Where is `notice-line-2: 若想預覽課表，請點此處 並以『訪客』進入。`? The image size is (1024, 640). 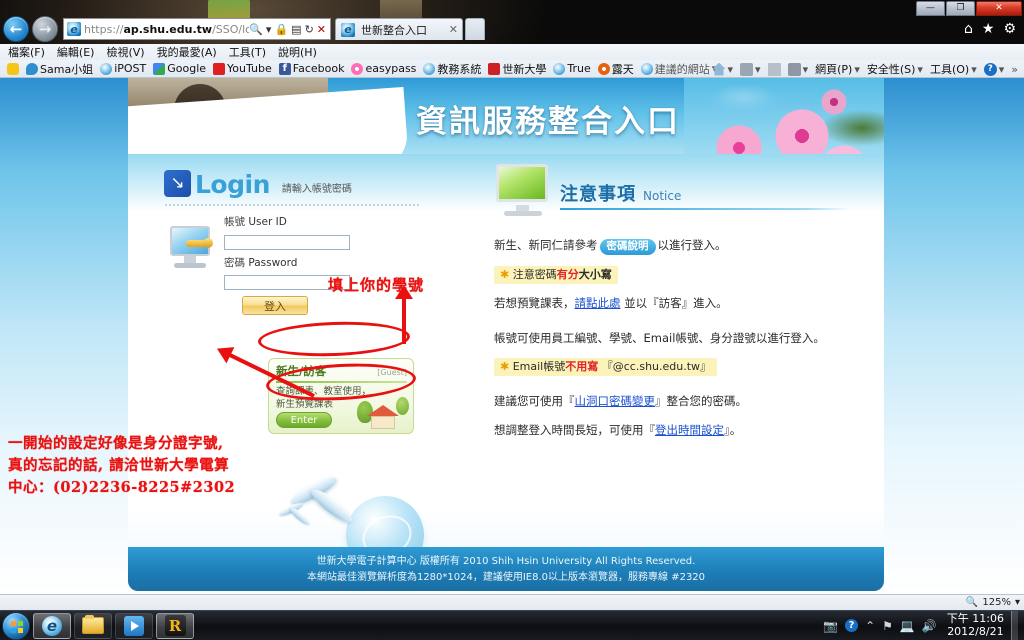 notice-line-2: 若想預覽課表，請點此處 並以『訪客』進入。 is located at coordinates (611, 303).